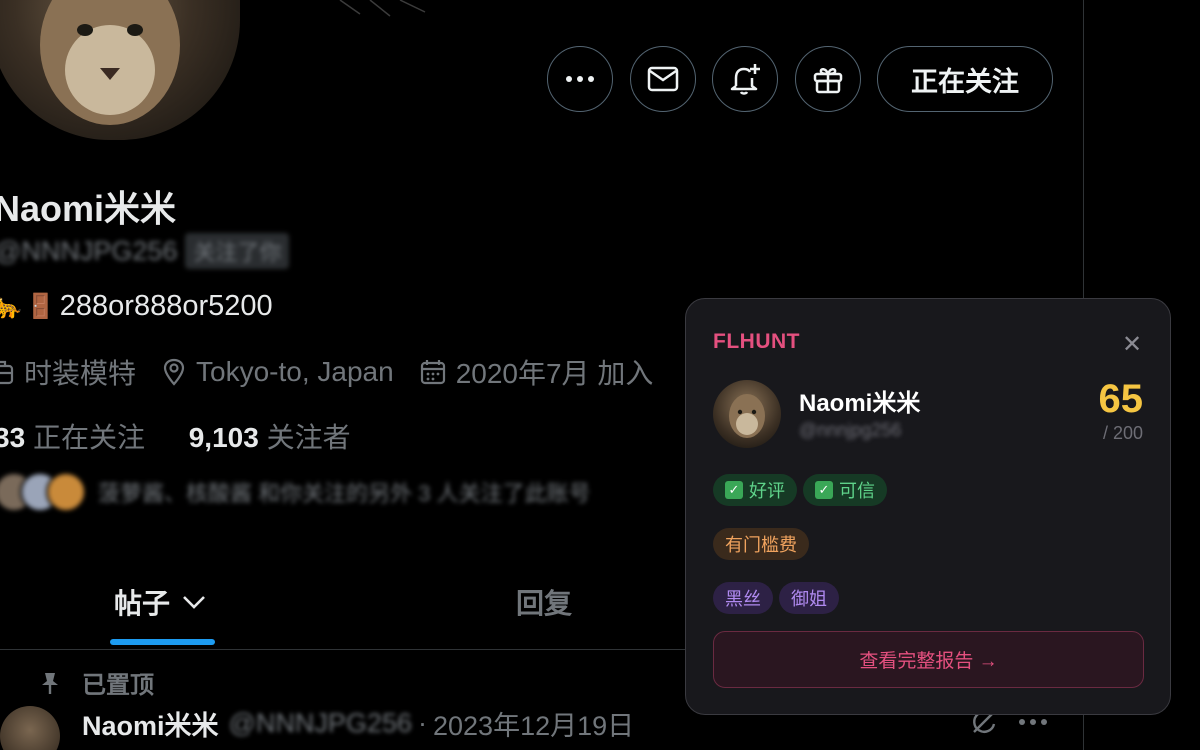 The width and height of the screenshot is (1200, 750). What do you see at coordinates (194, 602) in the screenshot?
I see `chevron-down-icon` at bounding box center [194, 602].